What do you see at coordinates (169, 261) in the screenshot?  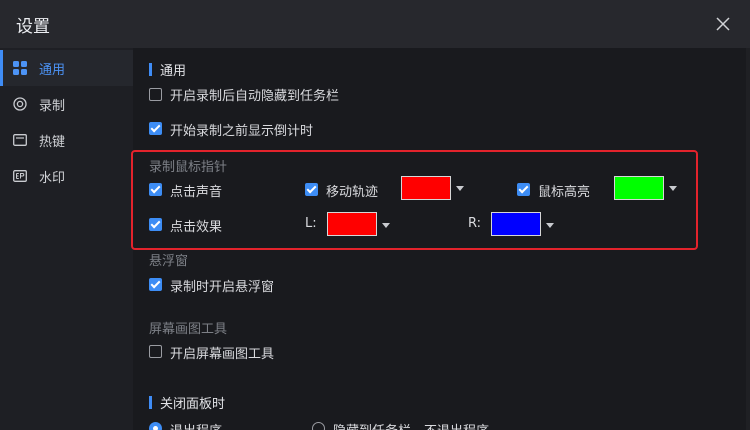 I see `floating-group-title: 悬浮窗` at bounding box center [169, 261].